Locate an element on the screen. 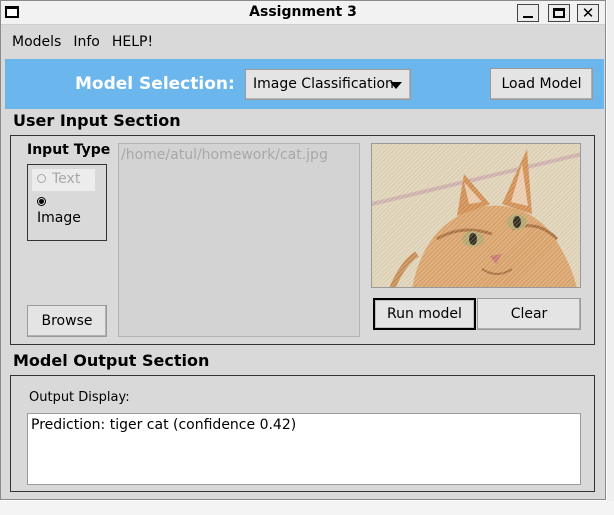 The height and width of the screenshot is (515, 614). input-type-label: Input Type is located at coordinates (69, 150).